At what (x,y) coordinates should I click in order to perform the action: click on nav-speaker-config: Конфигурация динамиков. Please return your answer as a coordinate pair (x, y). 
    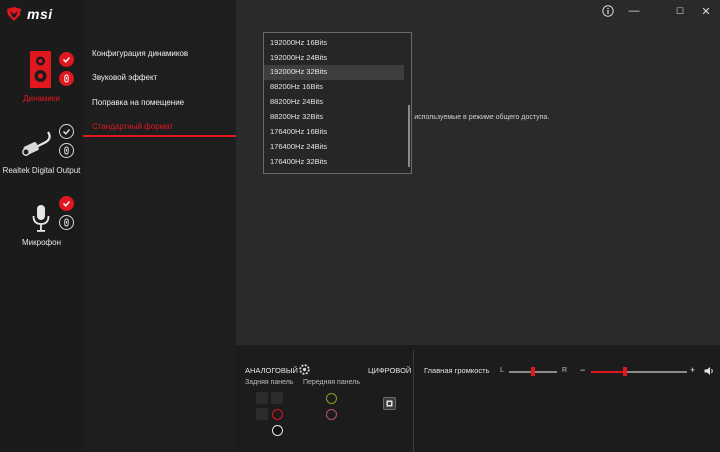
    Looking at the image, I should click on (140, 53).